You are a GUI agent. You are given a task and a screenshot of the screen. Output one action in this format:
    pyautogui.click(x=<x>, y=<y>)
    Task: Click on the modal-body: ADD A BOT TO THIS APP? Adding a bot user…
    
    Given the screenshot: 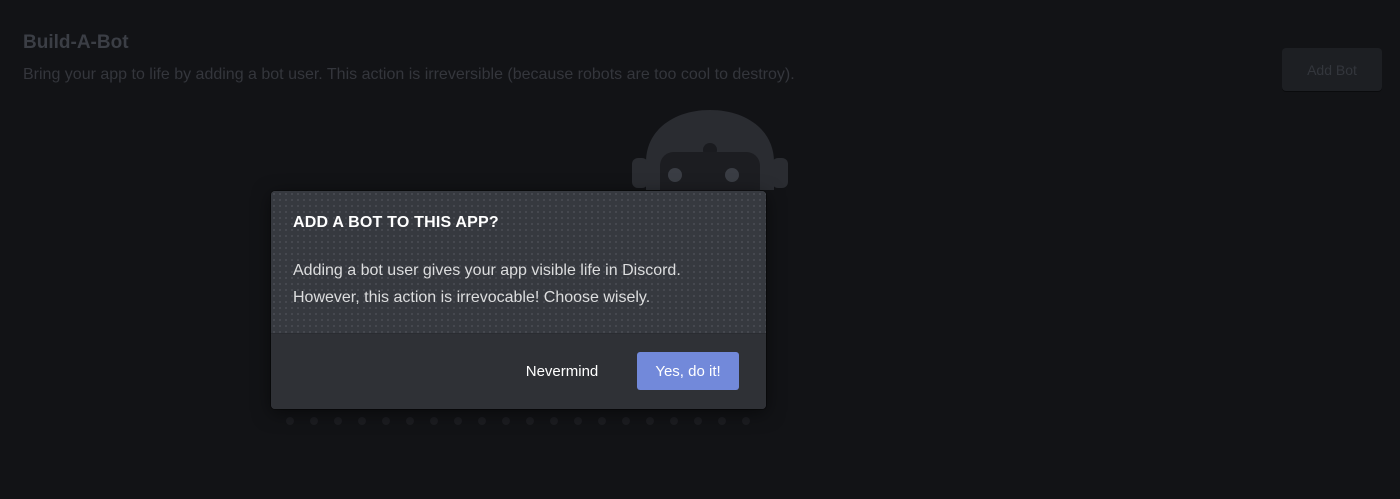 What is the action you would take?
    pyautogui.click(x=518, y=262)
    